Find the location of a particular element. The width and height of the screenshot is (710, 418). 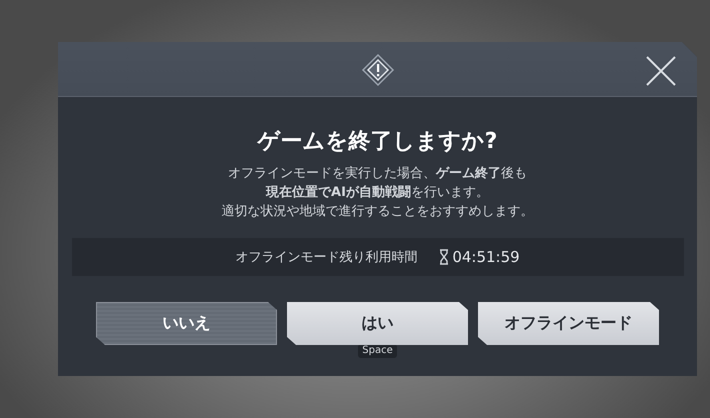

dialog-button: はい is located at coordinates (377, 323).